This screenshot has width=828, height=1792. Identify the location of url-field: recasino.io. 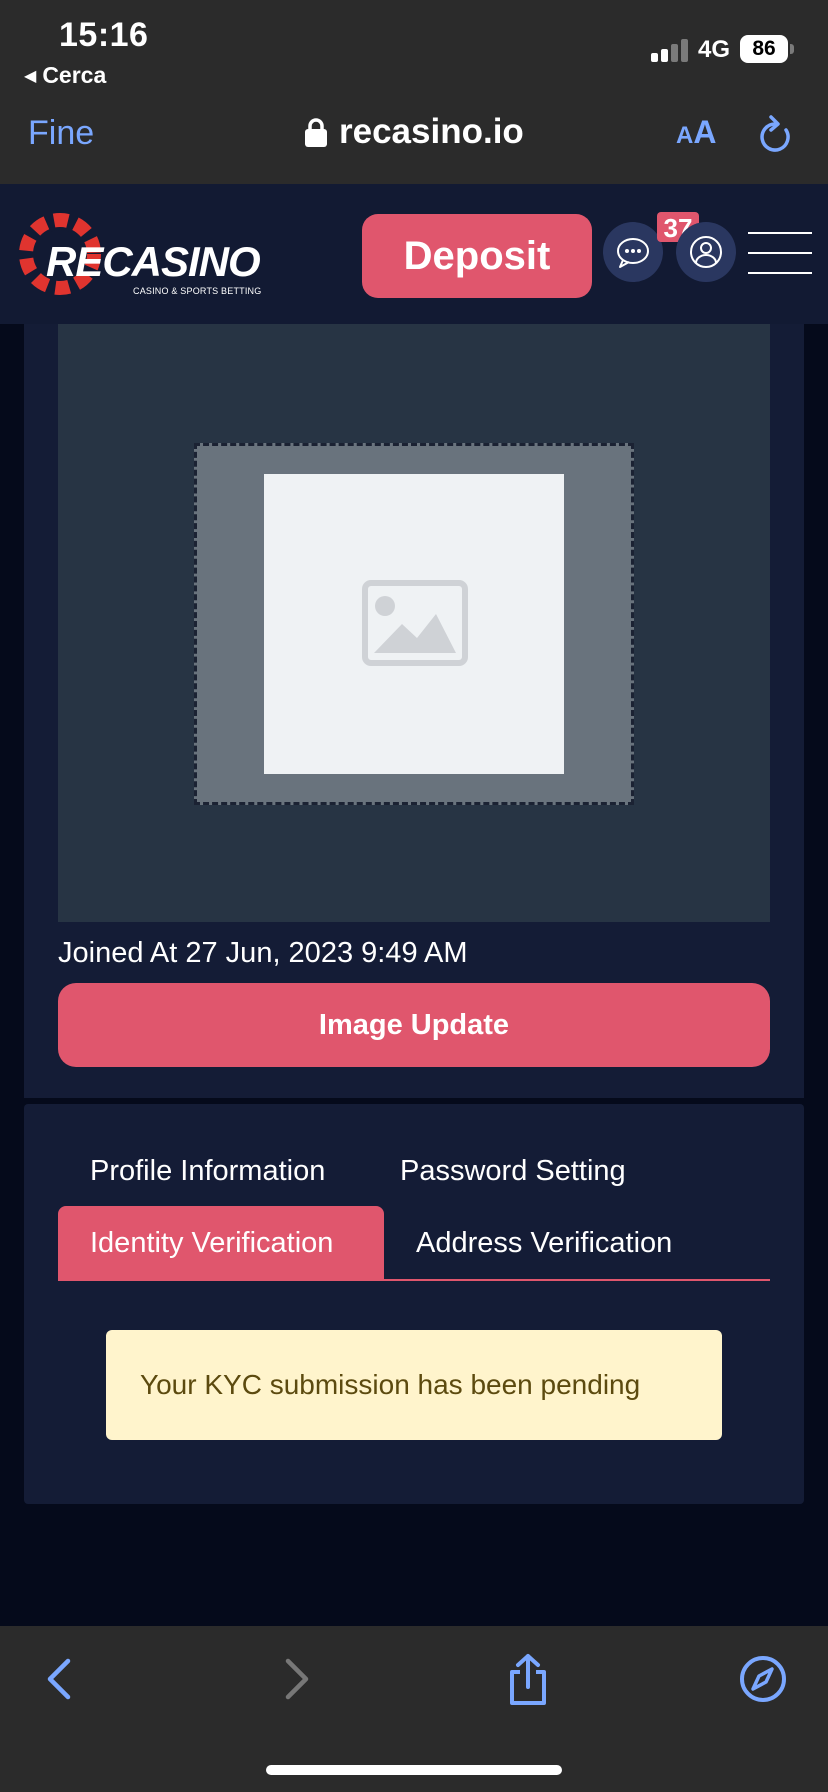
(414, 132).